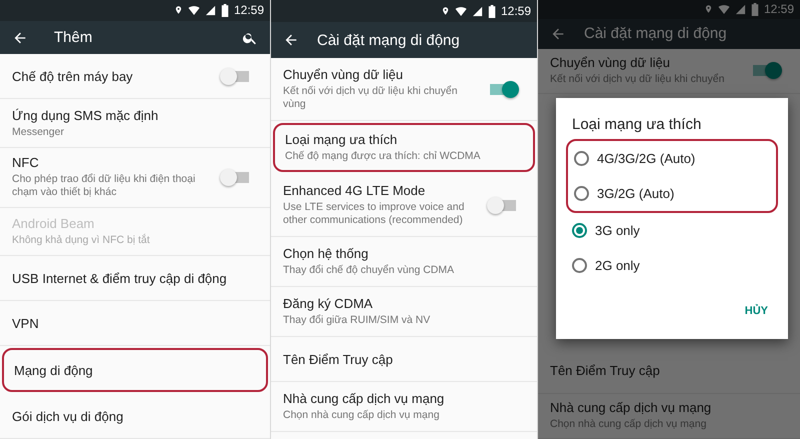 The image size is (800, 439). I want to click on settings-row: NFC Cho phép trao đổi dữ liệu khi điện thoại chạm vào thiết bị khác, so click(135, 178).